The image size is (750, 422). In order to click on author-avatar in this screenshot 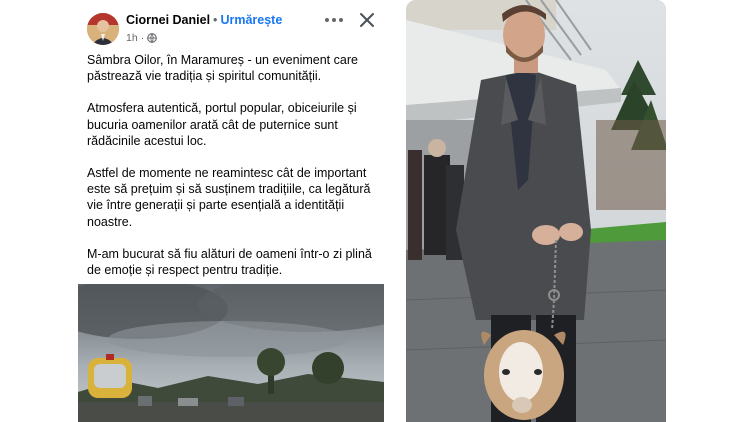, I will do `click(103, 29)`.